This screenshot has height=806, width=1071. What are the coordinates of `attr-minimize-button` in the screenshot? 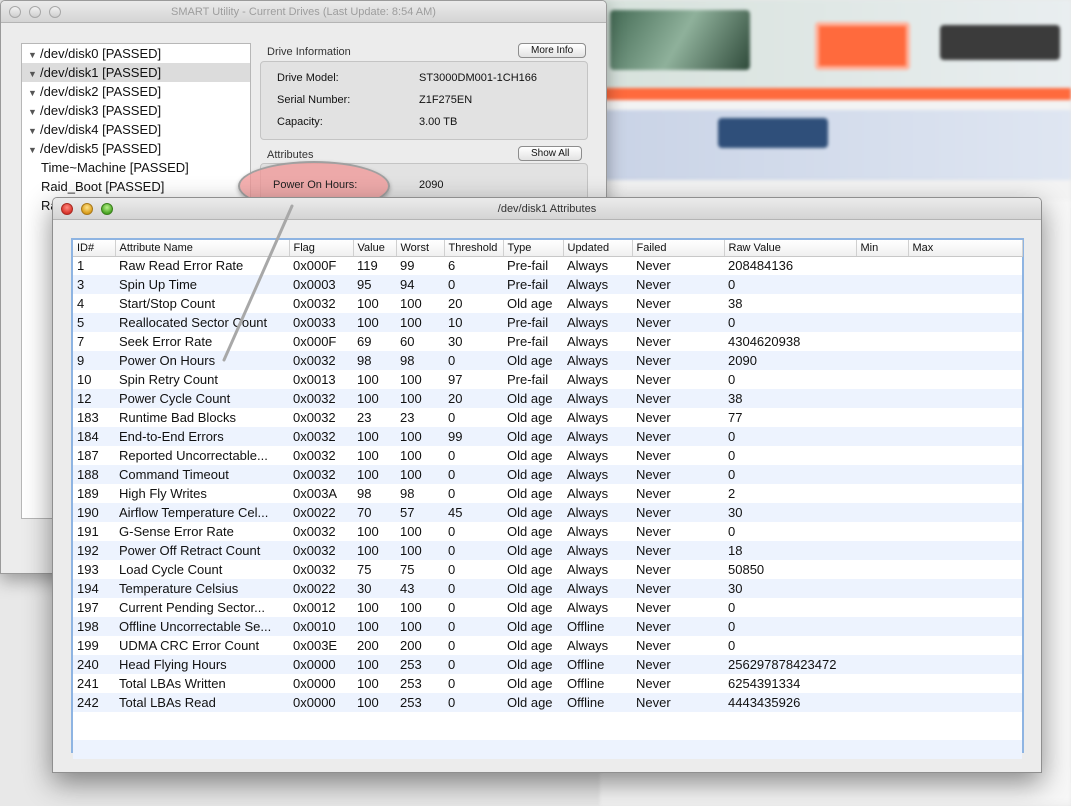 It's located at (87, 209).